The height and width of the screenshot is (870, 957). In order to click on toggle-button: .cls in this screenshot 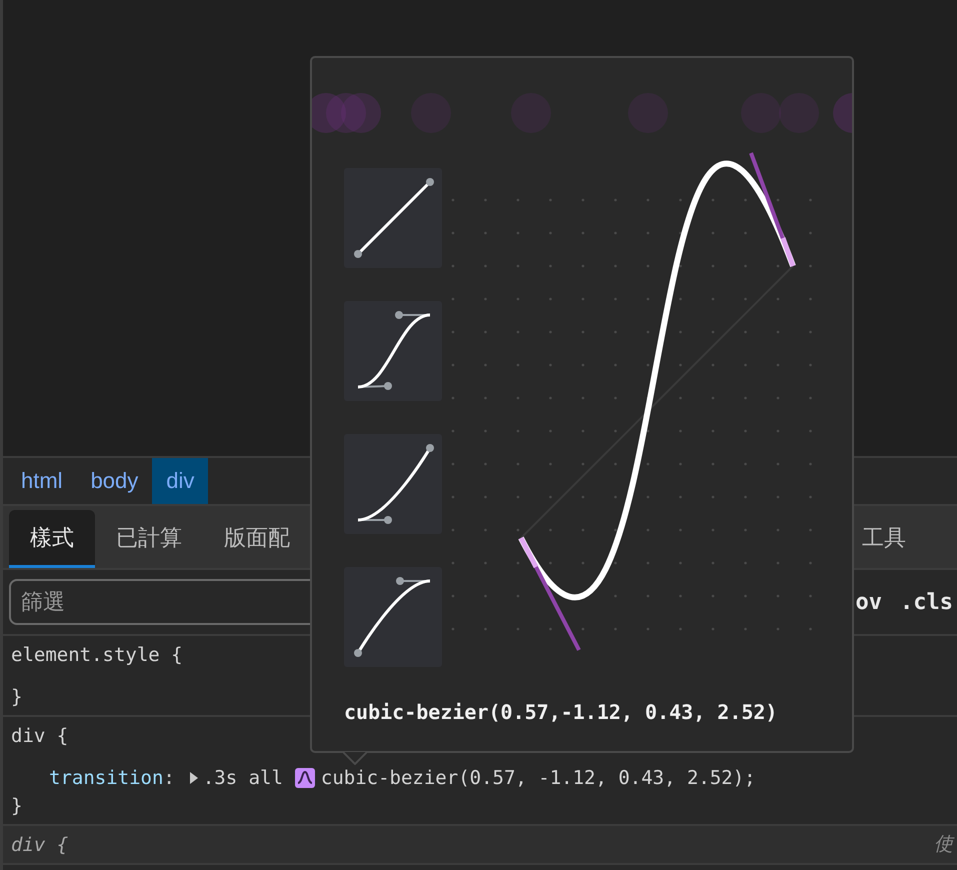, I will do `click(926, 602)`.